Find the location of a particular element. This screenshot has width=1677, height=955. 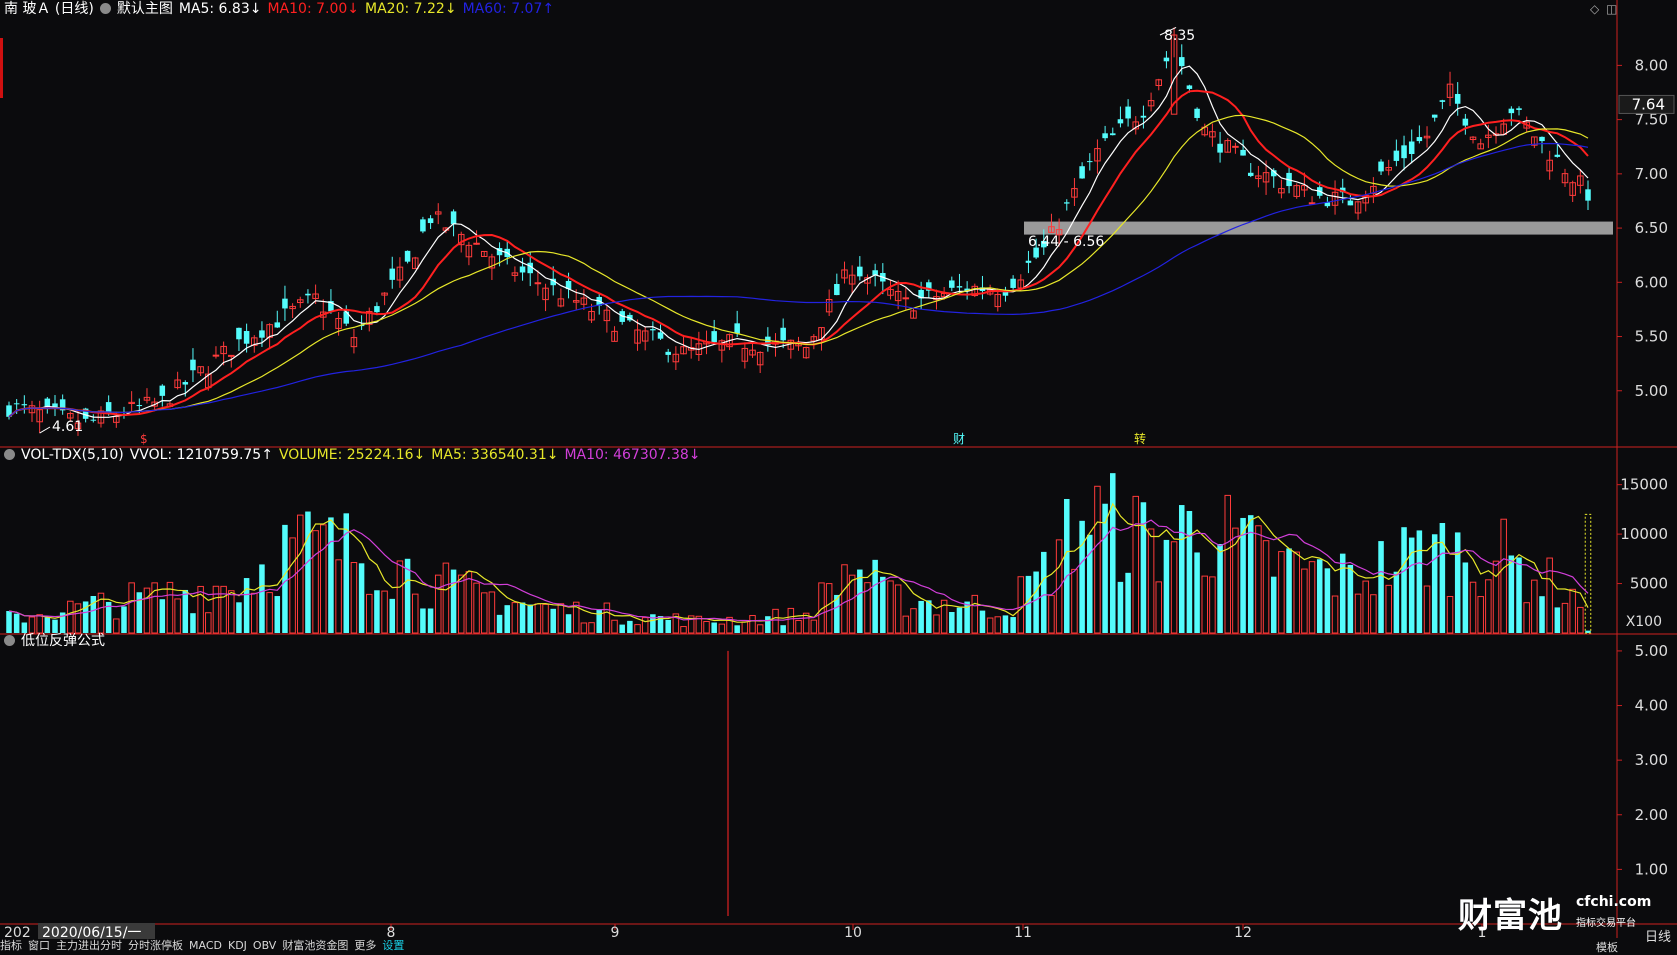

tab-8: 更多 is located at coordinates (365, 945).